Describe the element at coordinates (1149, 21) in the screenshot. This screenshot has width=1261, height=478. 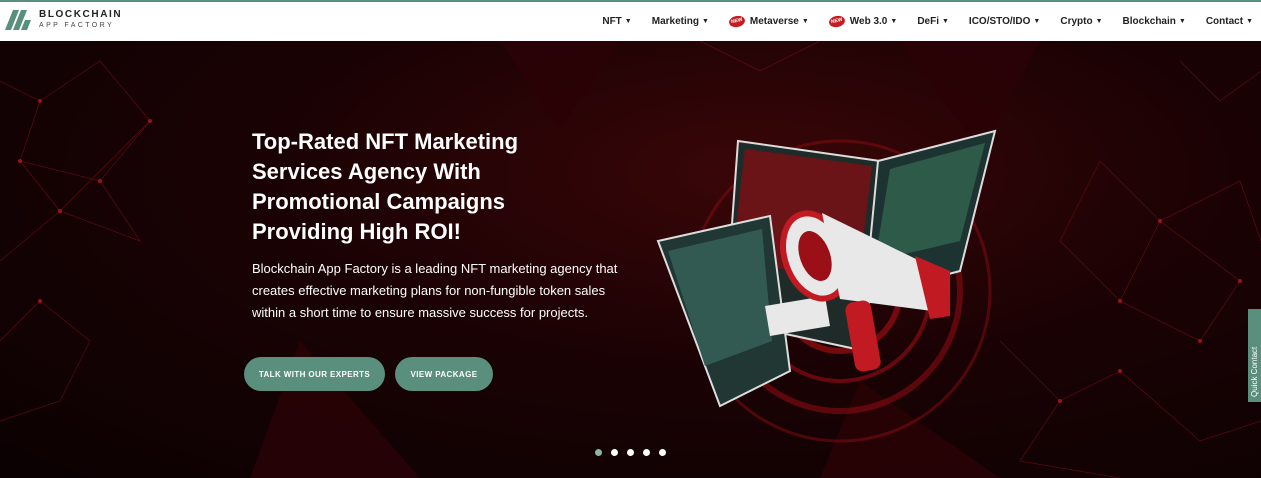
I see `nav-label: Blockchain` at that location.